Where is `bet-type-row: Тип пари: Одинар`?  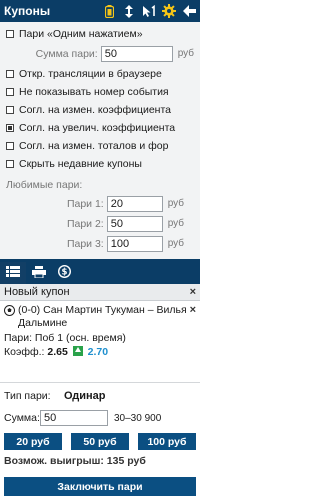 bet-type-row: Тип пари: Одинар is located at coordinates (100, 396).